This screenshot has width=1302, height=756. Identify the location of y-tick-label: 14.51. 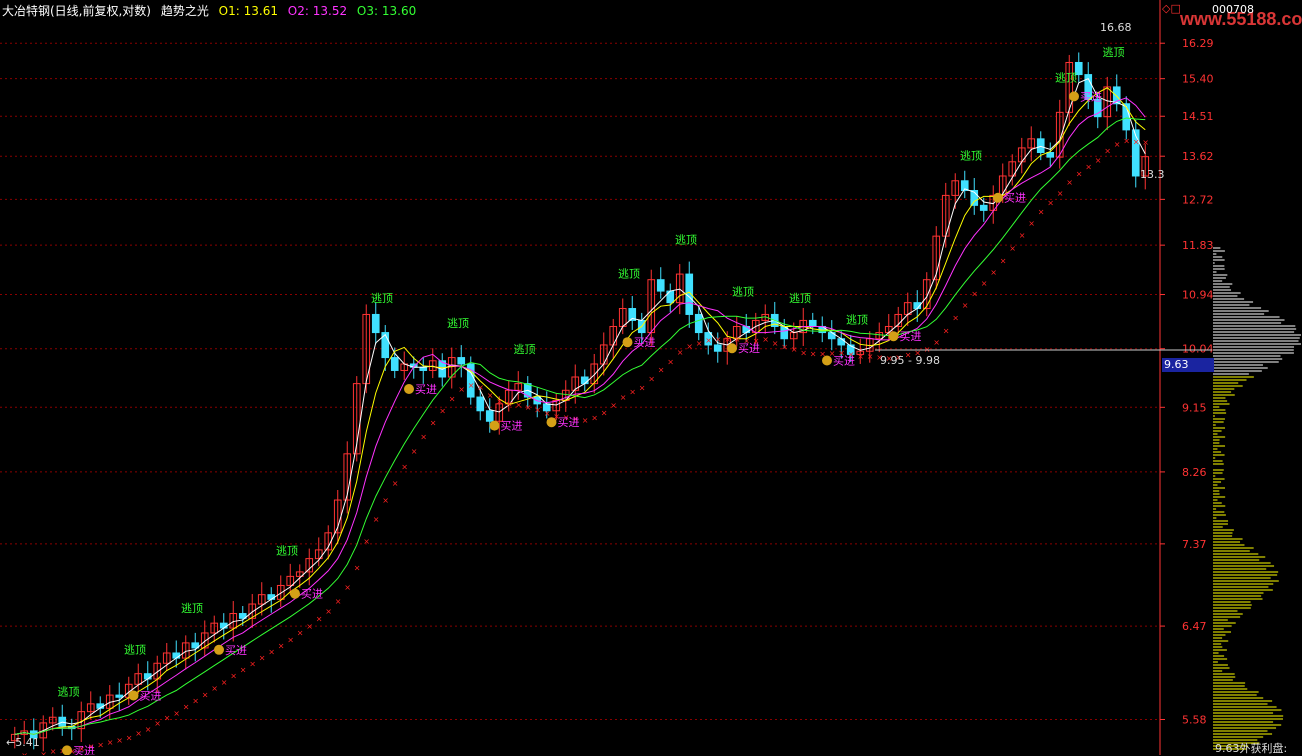
(1198, 116).